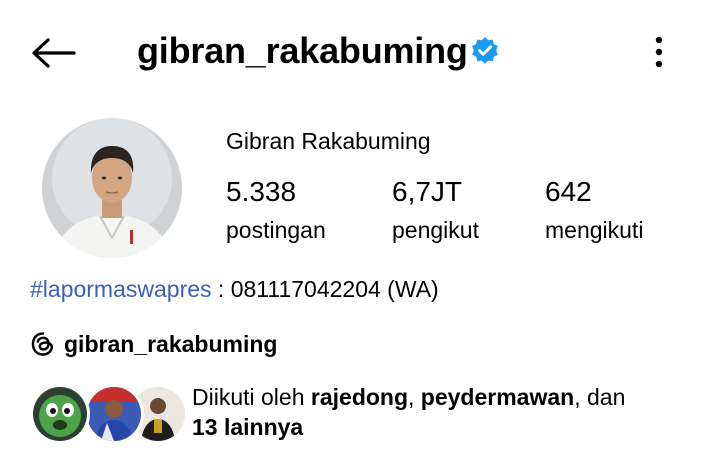 The height and width of the screenshot is (460, 720). I want to click on bio-hashtag-link: #lapormaswapres, so click(121, 289).